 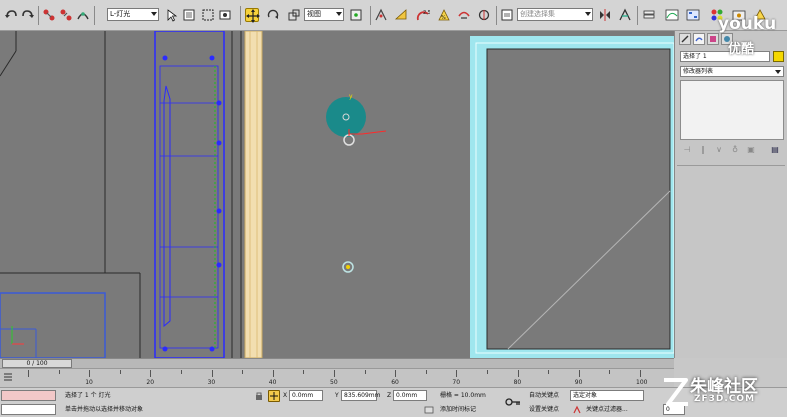 I want to click on add-time-tag-icon, so click(x=429, y=410).